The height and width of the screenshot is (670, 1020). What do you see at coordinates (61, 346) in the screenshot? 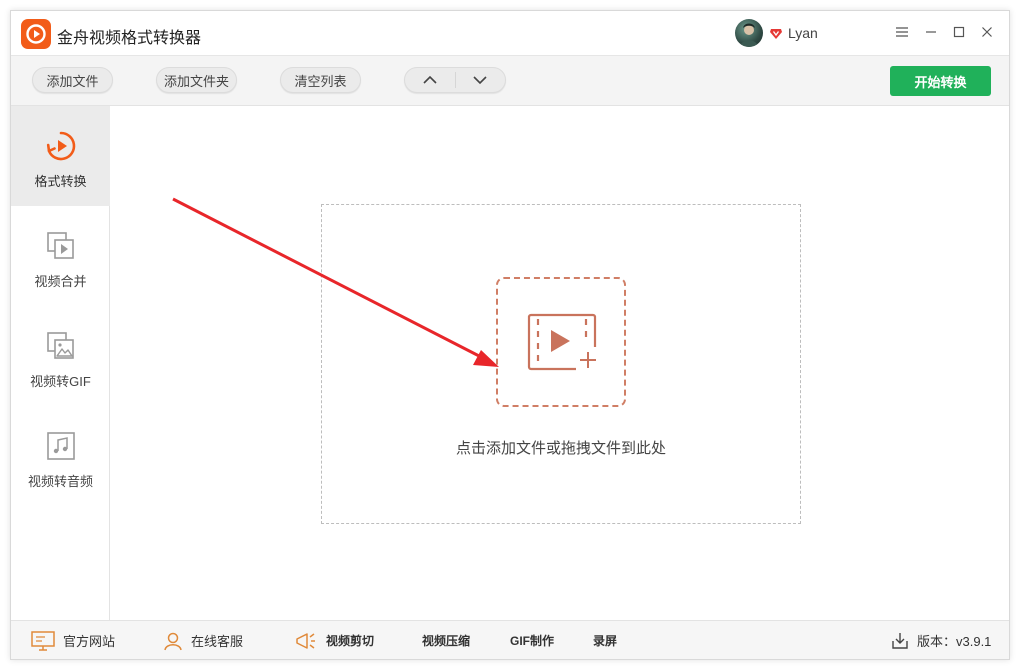
I see `video-to-gif-icon` at bounding box center [61, 346].